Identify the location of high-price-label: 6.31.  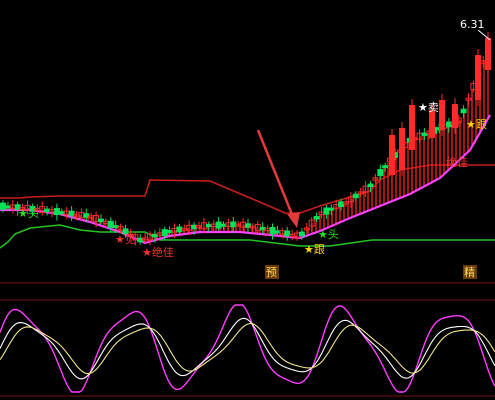
(472, 24).